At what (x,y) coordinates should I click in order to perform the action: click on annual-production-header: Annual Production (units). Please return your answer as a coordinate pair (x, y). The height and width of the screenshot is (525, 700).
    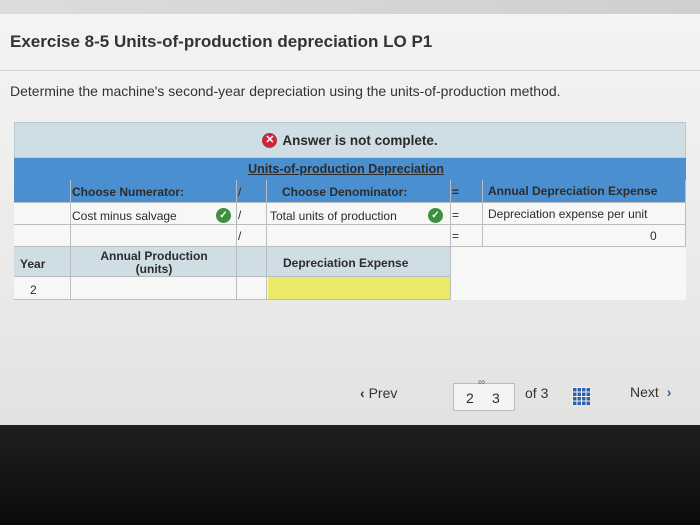
    Looking at the image, I should click on (154, 262).